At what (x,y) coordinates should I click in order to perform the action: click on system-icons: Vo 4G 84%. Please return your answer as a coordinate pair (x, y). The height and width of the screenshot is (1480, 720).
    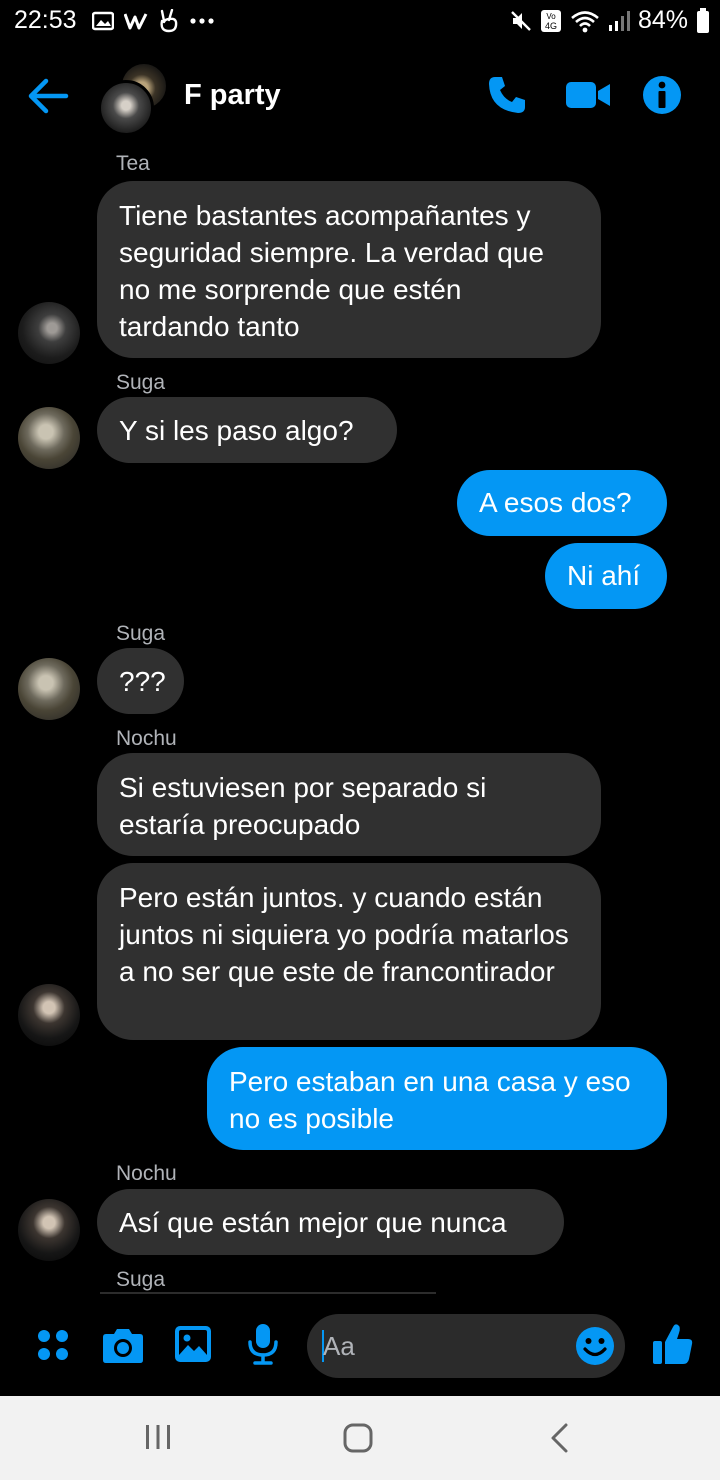
    Looking at the image, I should click on (610, 20).